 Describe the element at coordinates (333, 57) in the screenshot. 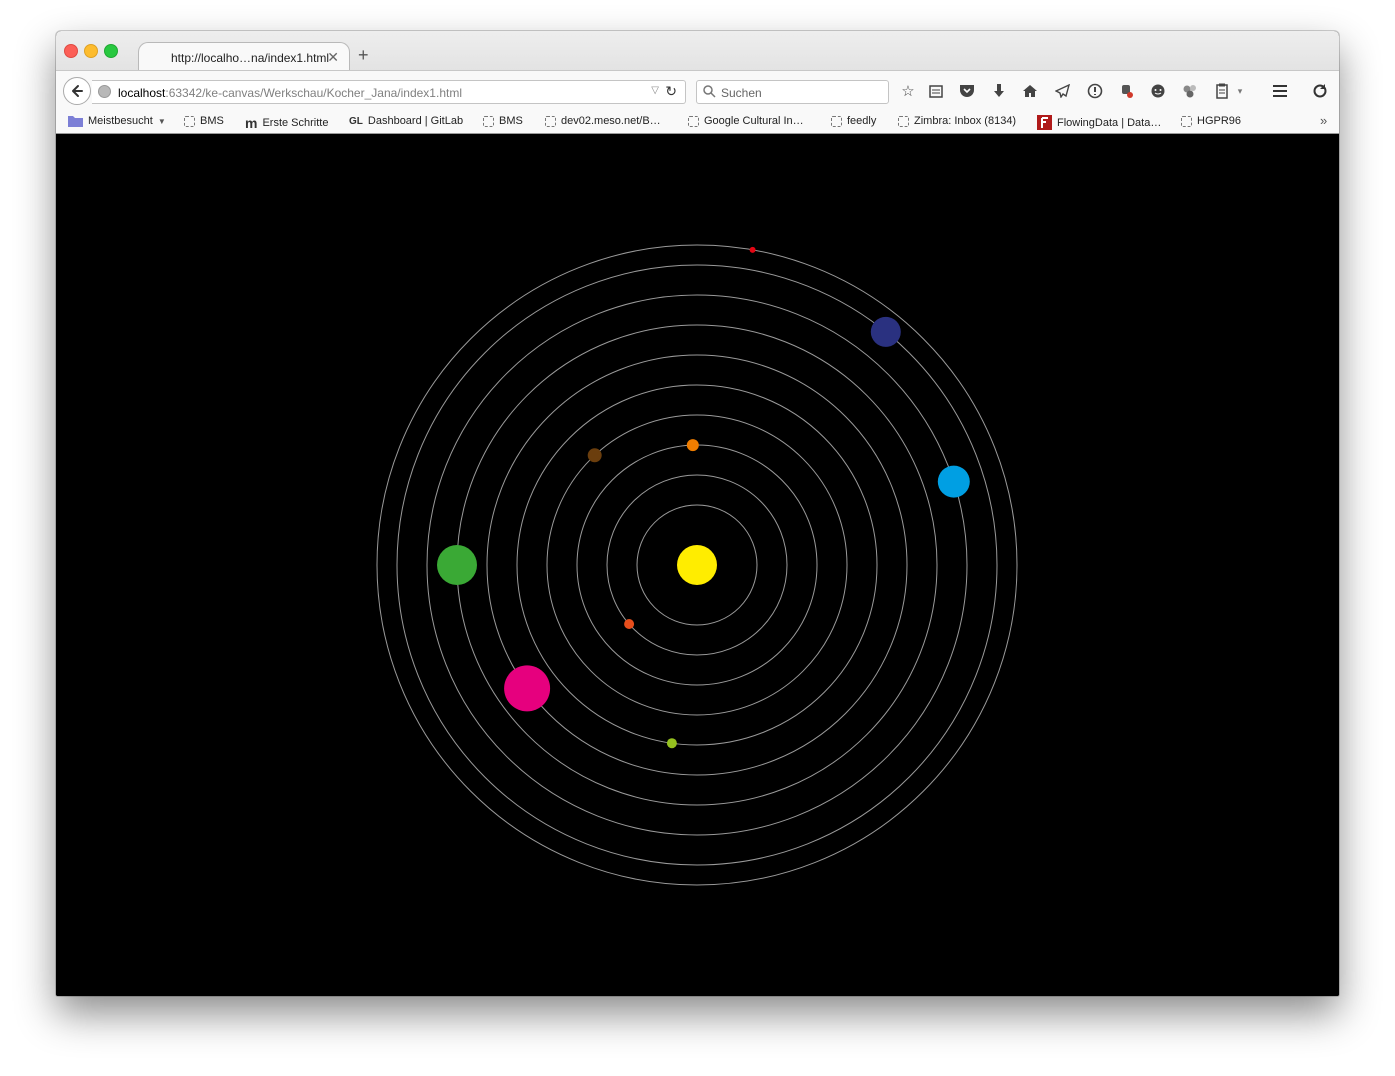

I see `tab-close-icon: ✕` at that location.